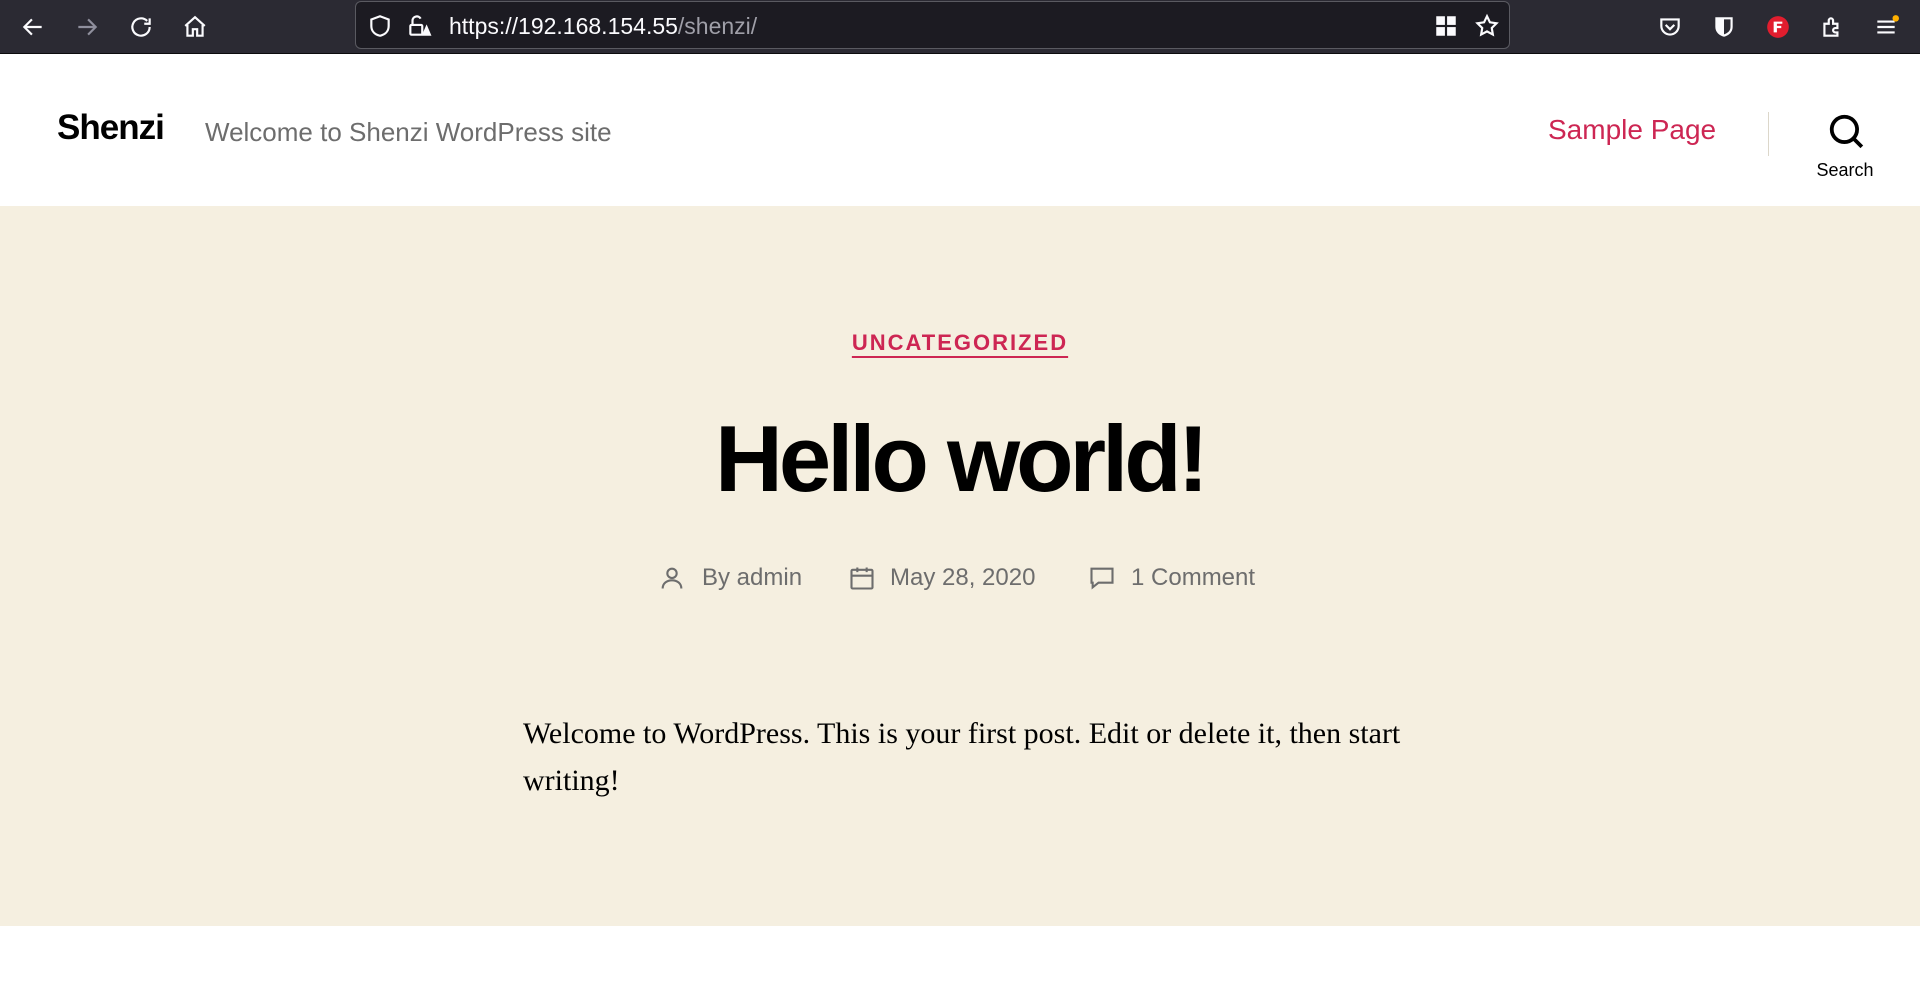 The image size is (1920, 996). I want to click on site-description: Welcome to Shenzi WordPress site, so click(408, 132).